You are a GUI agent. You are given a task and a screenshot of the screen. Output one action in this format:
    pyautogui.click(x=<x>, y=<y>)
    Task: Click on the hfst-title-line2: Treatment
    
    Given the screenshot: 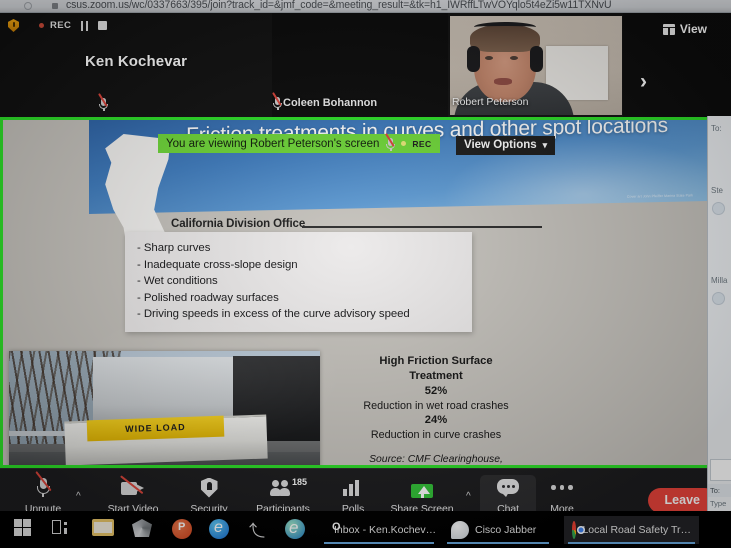 What is the action you would take?
    pyautogui.click(x=436, y=376)
    